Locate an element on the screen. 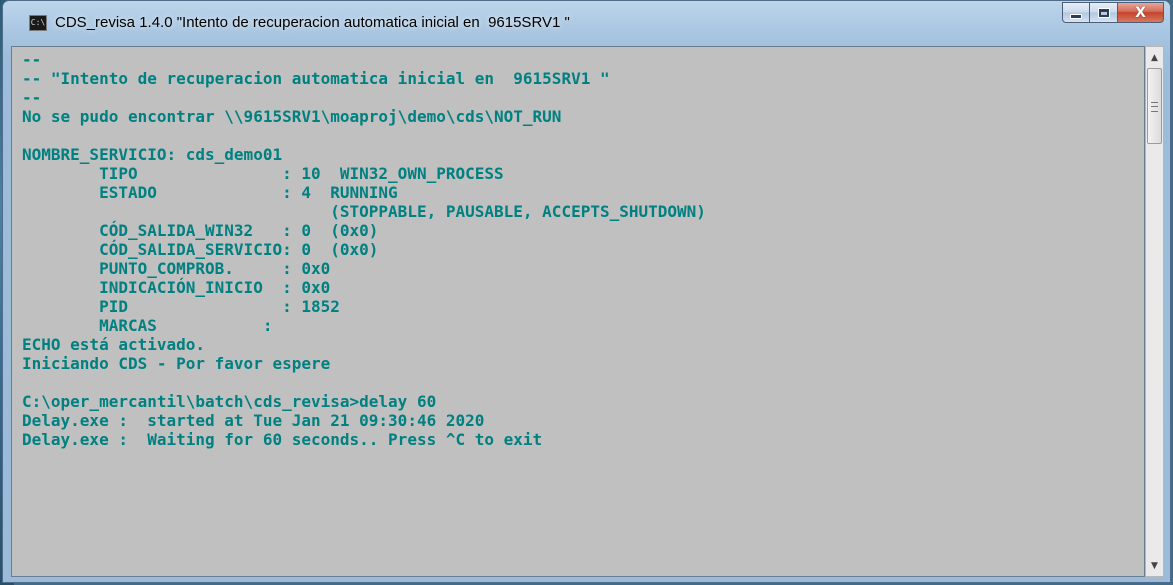 The width and height of the screenshot is (1173, 585). console-line: ECHO está activado. is located at coordinates (114, 344).